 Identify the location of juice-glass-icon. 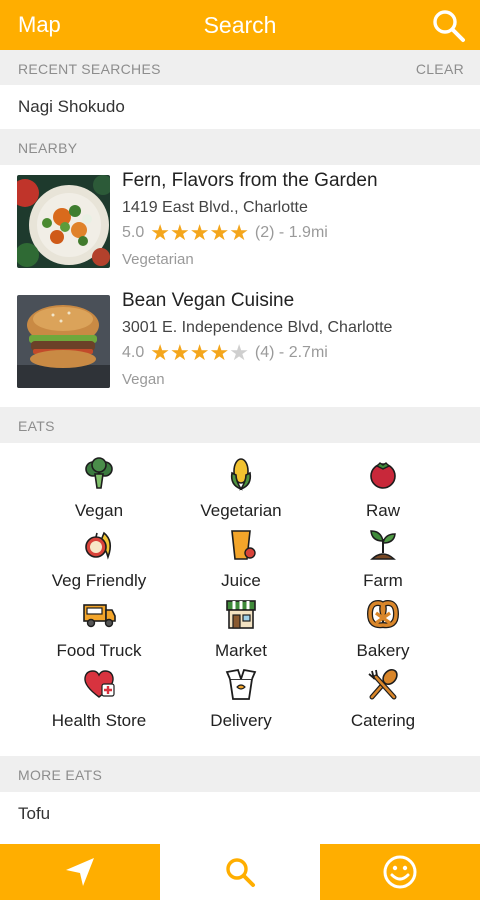
(243, 545).